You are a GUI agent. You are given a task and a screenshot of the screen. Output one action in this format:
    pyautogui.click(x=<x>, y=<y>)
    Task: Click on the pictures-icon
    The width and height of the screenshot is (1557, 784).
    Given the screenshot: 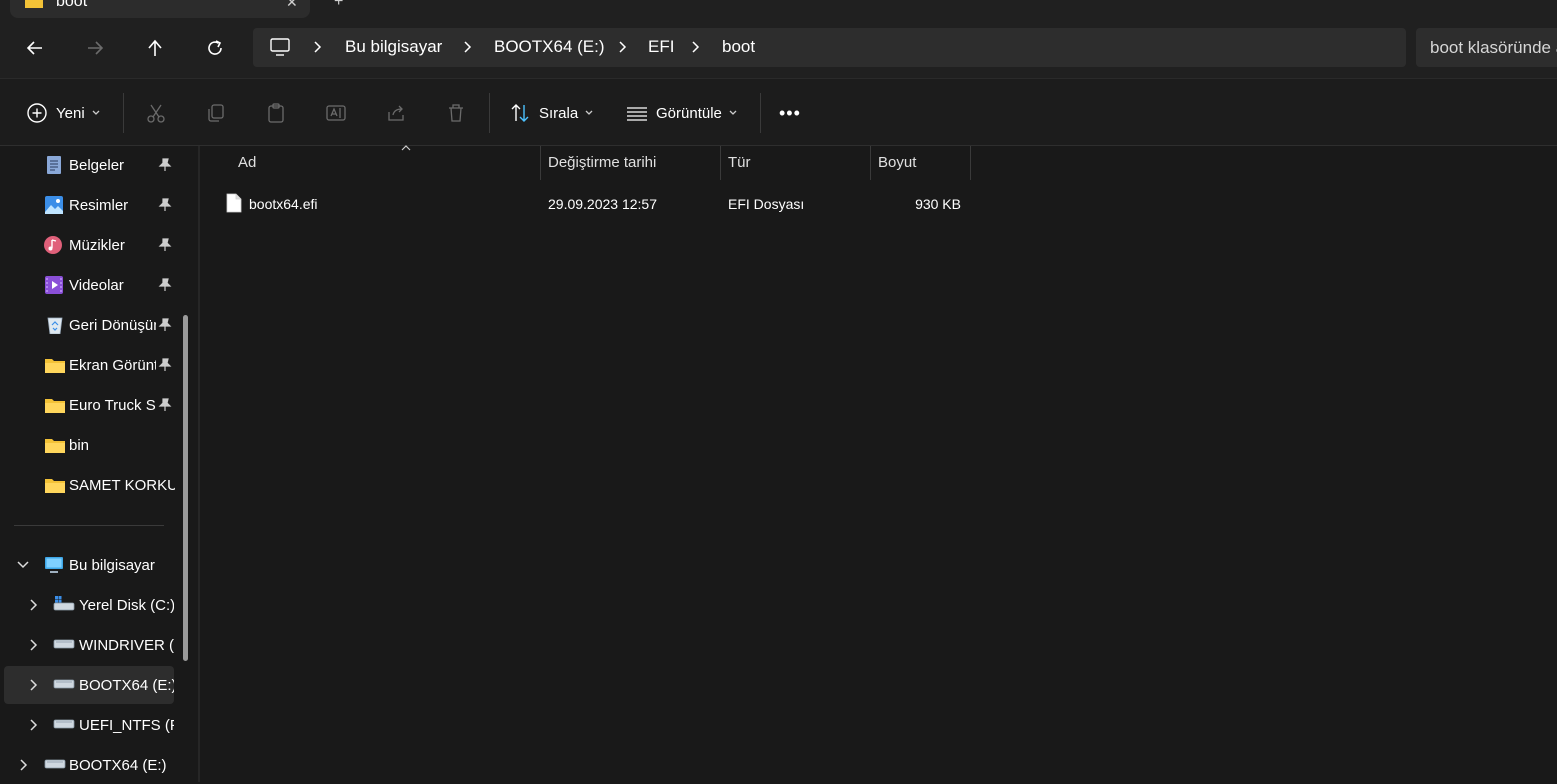 What is the action you would take?
    pyautogui.click(x=54, y=205)
    